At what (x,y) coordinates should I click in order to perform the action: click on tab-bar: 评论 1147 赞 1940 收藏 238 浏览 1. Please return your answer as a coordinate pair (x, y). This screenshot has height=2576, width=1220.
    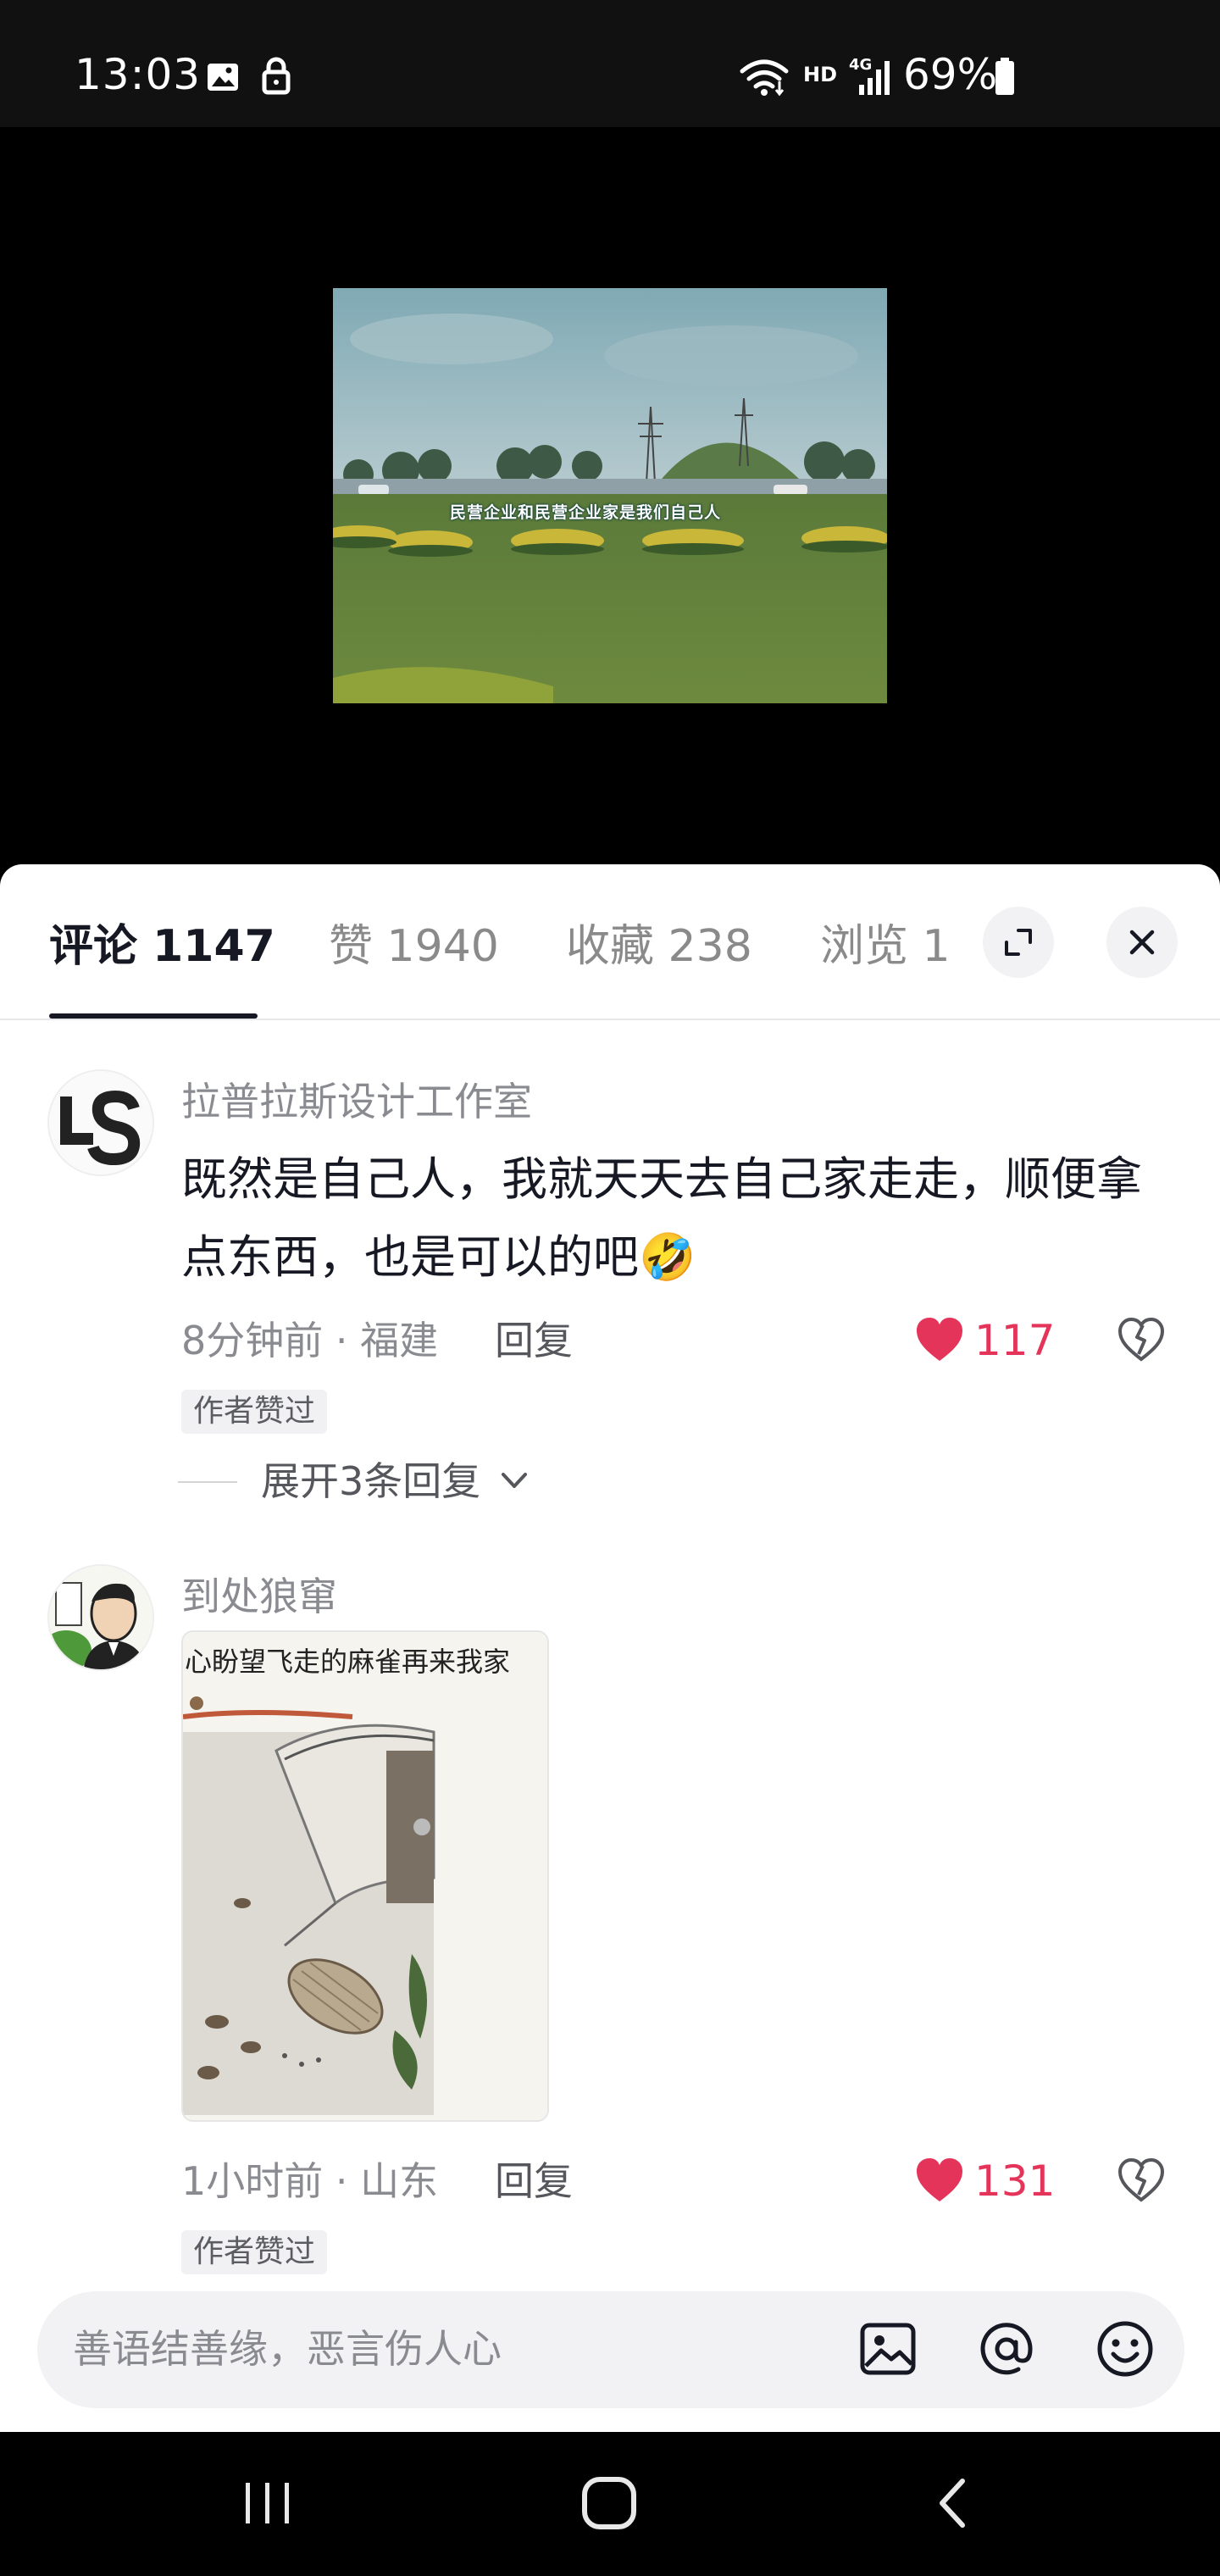
    Looking at the image, I should click on (610, 942).